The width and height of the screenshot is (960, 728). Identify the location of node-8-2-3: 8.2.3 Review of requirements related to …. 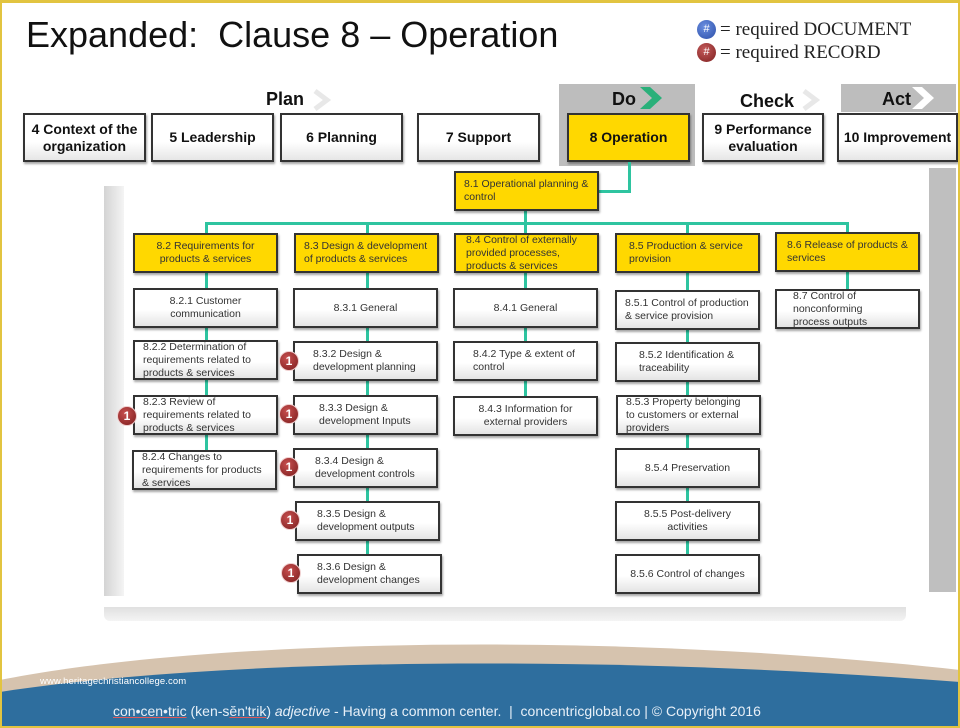
(205, 415).